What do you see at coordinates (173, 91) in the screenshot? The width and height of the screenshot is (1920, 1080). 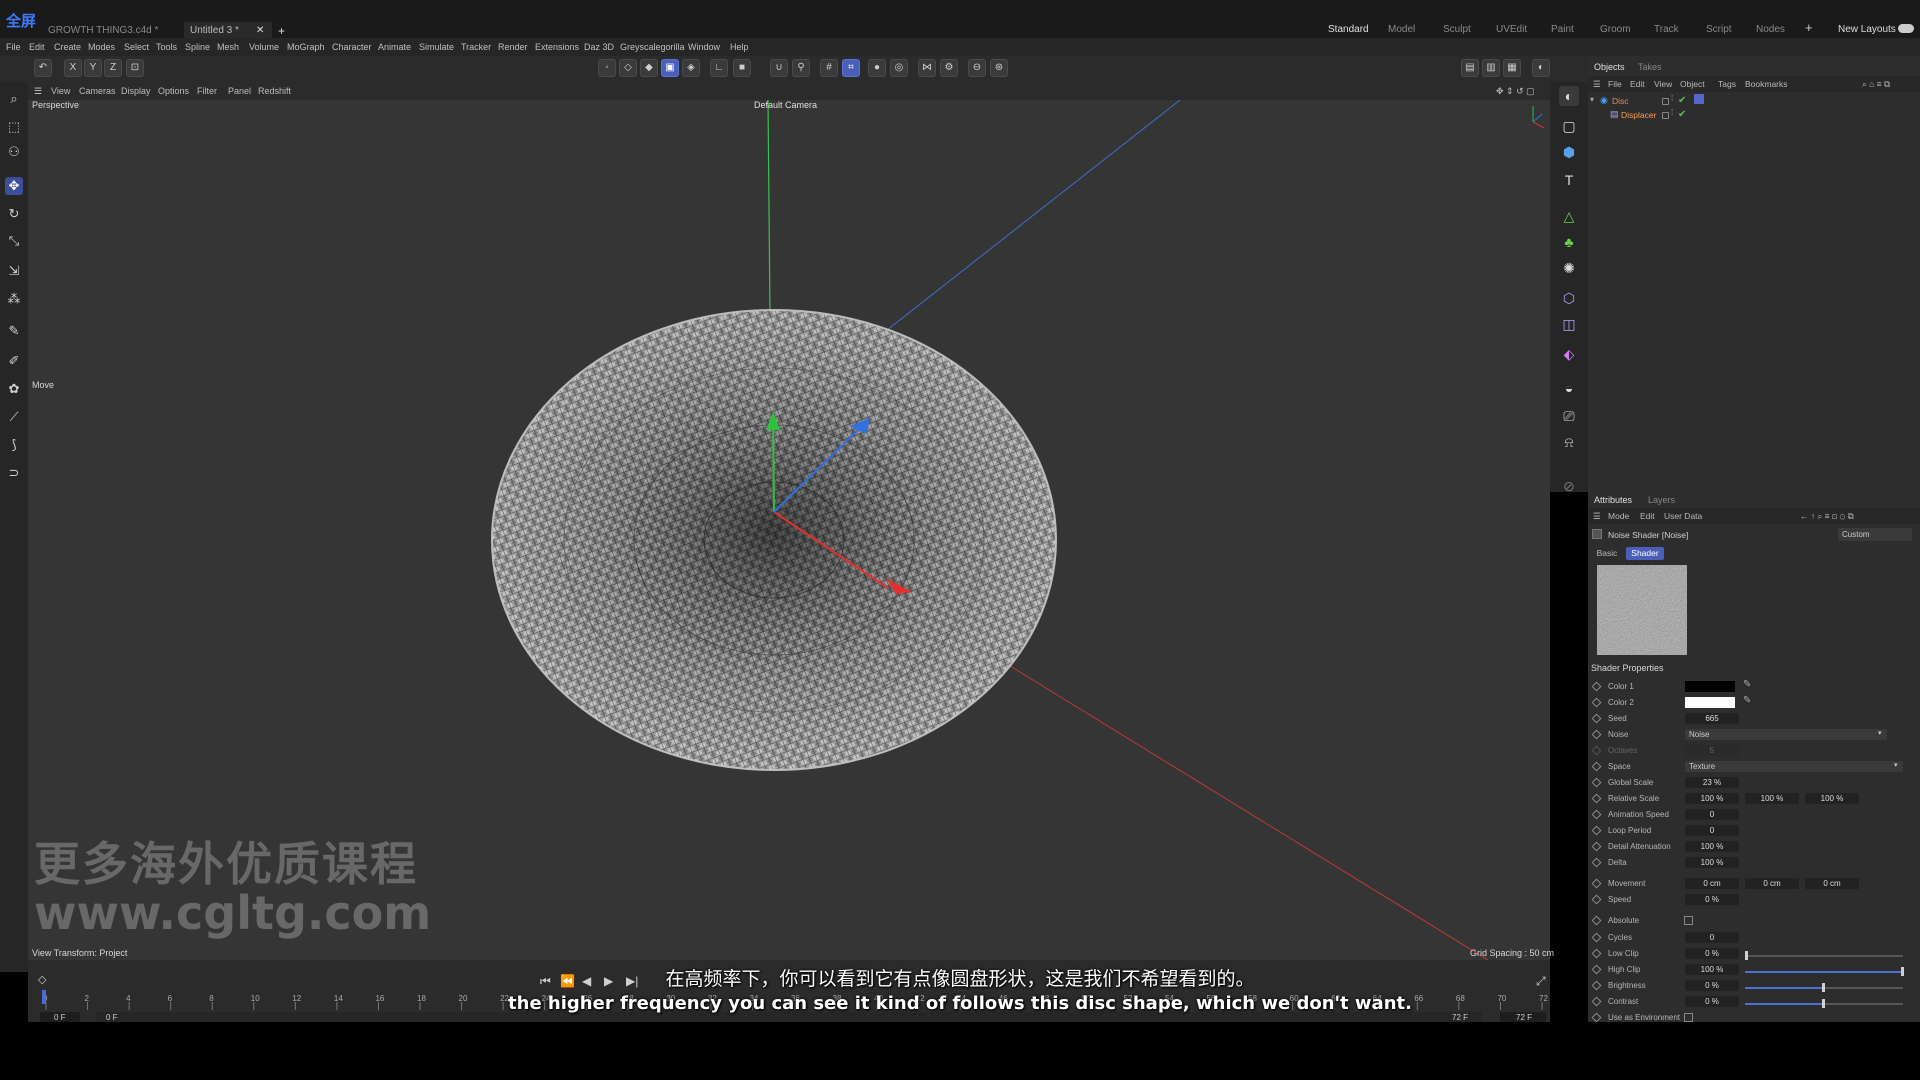 I see `viewport-menu-options: Options` at bounding box center [173, 91].